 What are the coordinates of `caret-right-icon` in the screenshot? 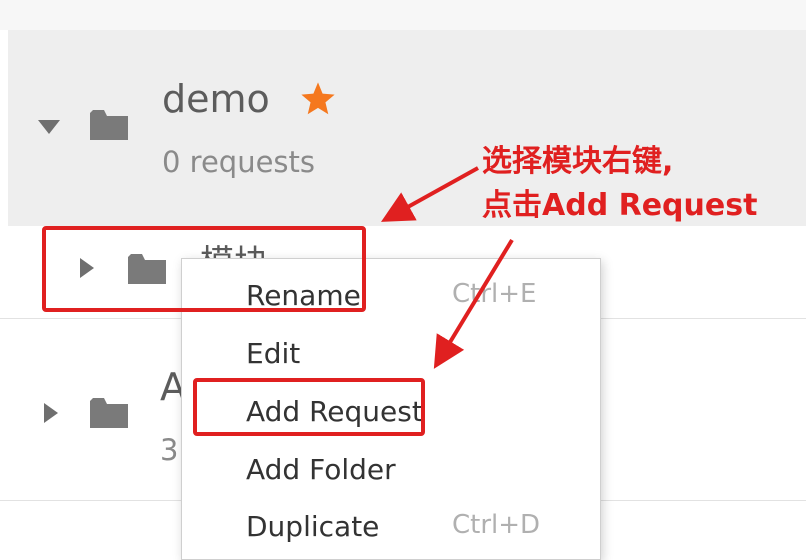 It's located at (51, 413).